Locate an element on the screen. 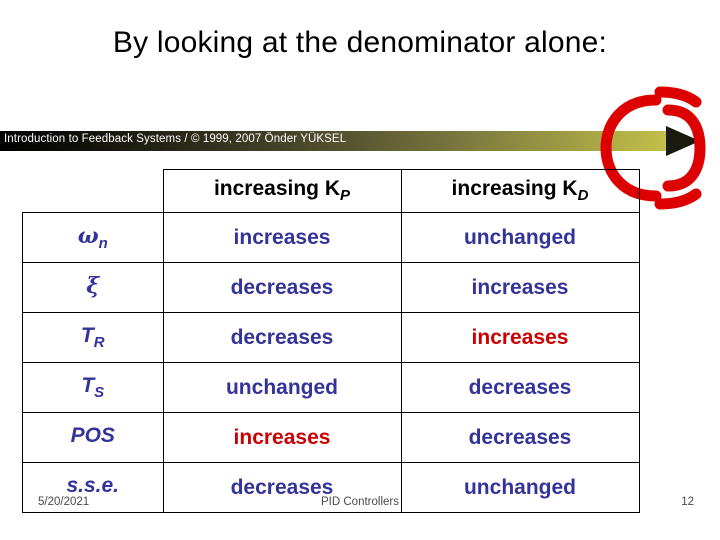 This screenshot has width=720, height=540. header-kd-text: increasing K is located at coordinates (514, 189).